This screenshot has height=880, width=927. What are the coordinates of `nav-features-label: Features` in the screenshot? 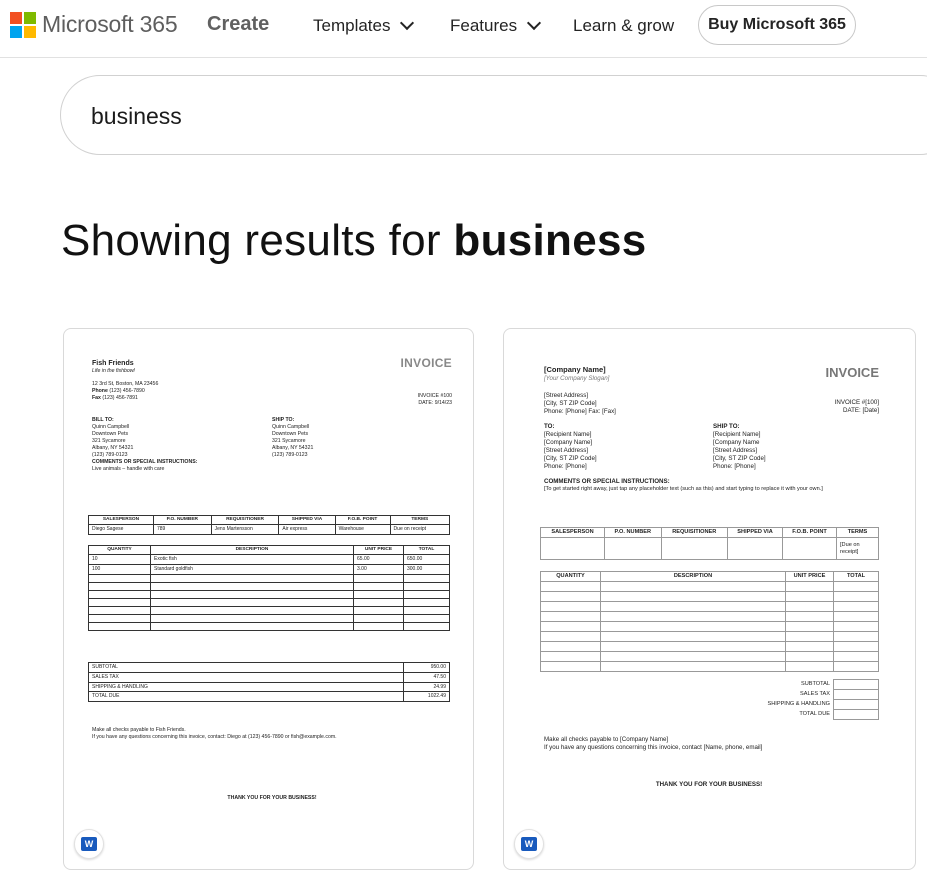 It's located at (484, 25).